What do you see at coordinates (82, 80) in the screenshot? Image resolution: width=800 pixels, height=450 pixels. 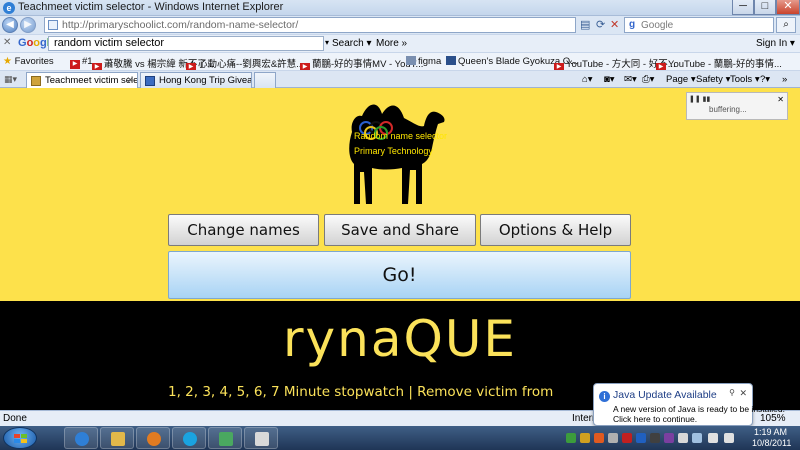 I see `tab-teachmeet: Teachmeet victim selec... ✕` at bounding box center [82, 80].